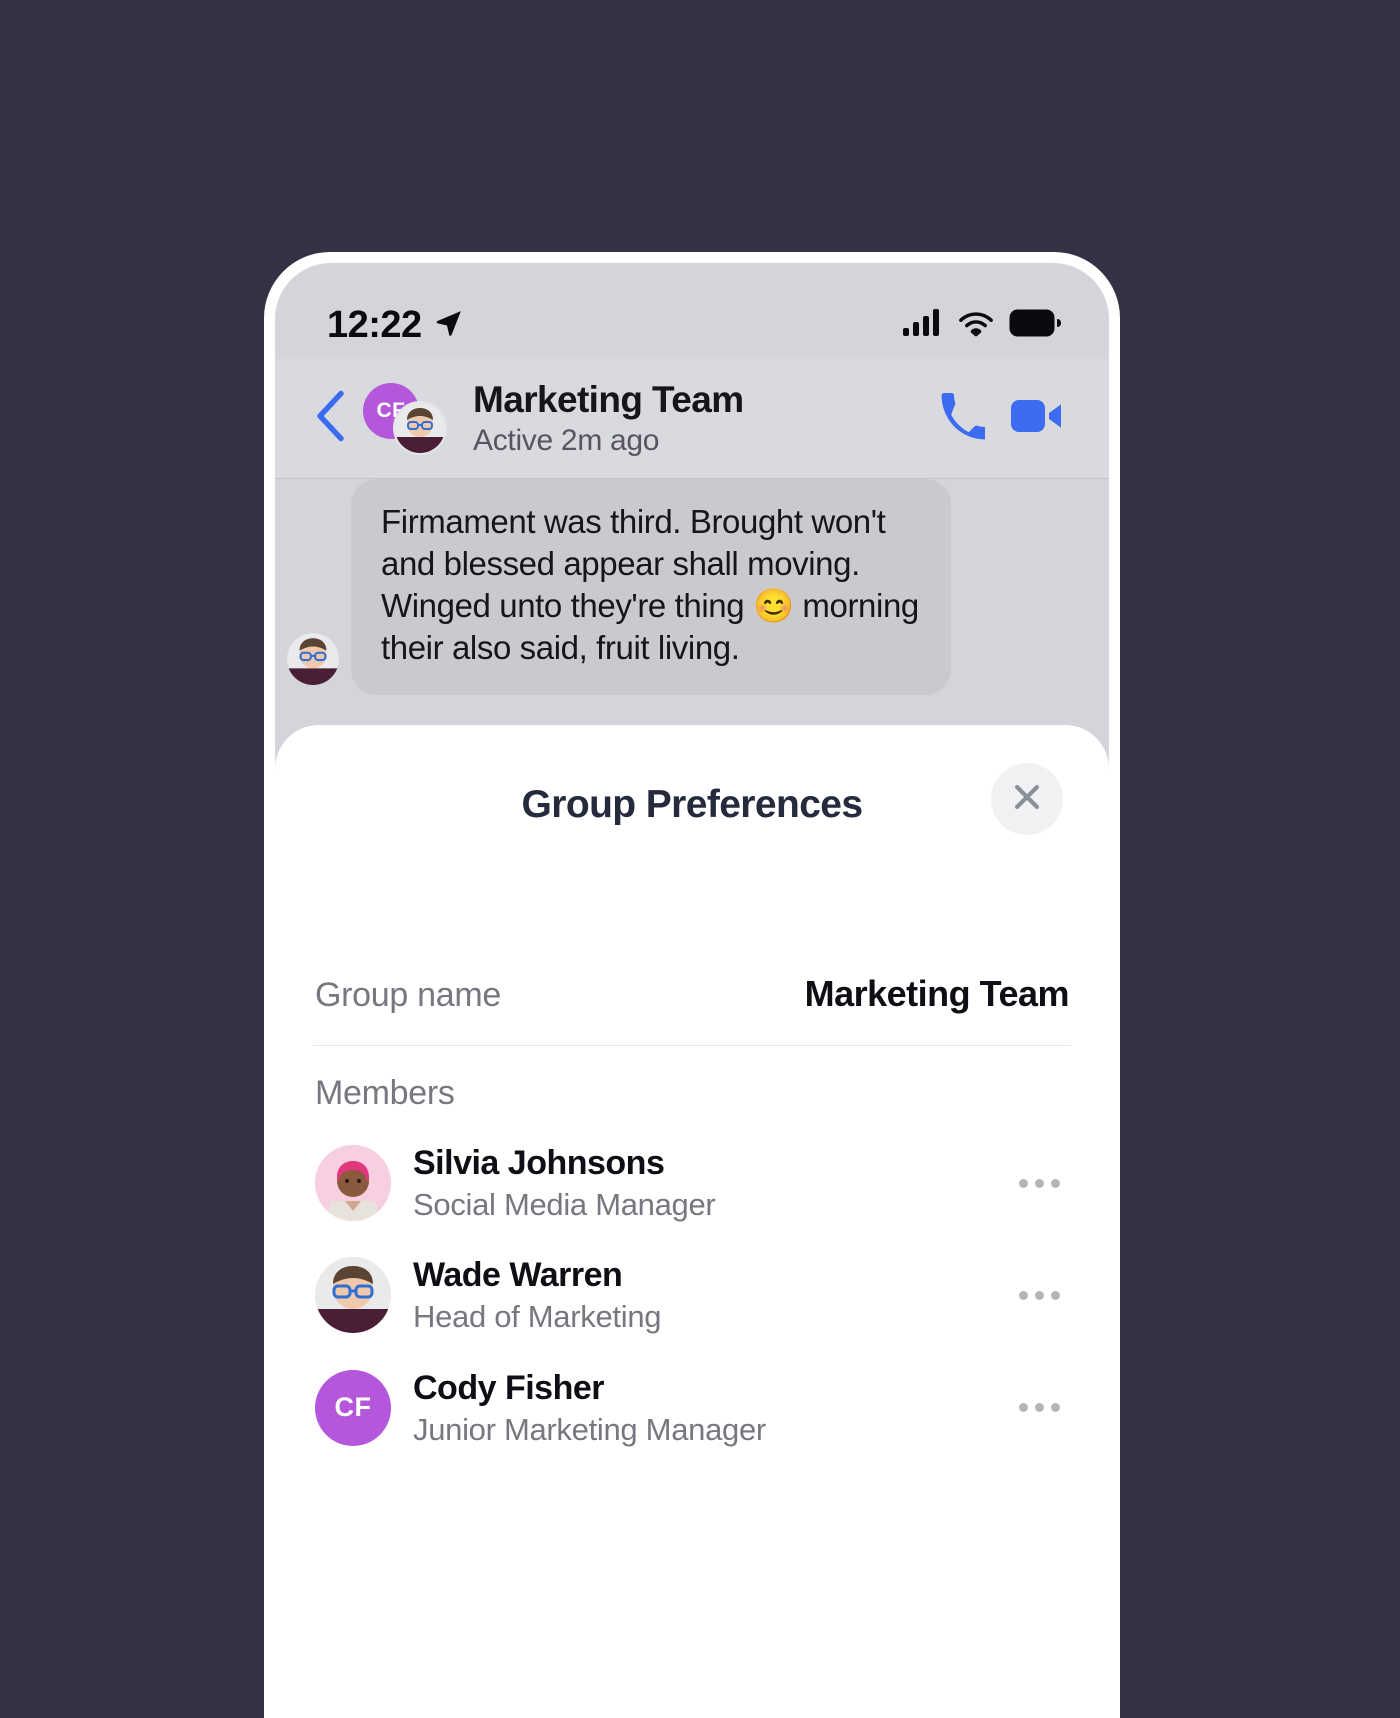 The width and height of the screenshot is (1400, 1718). Describe the element at coordinates (923, 325) in the screenshot. I see `cellular-bars-icon` at that location.